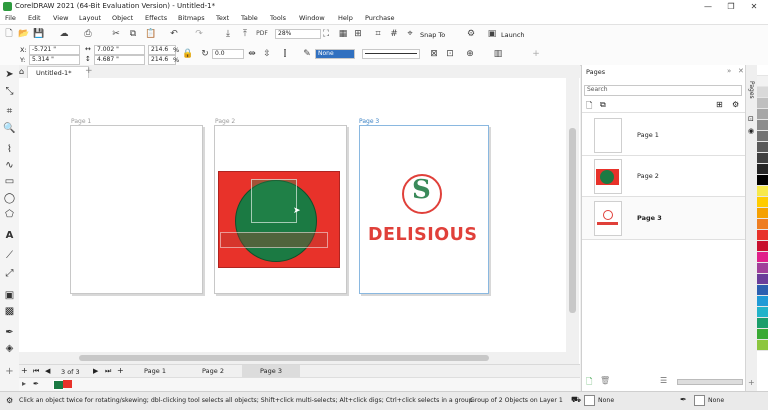 Image resolution: width=768 pixels, height=410 pixels. I want to click on open-icon: 📂, so click(24, 34).